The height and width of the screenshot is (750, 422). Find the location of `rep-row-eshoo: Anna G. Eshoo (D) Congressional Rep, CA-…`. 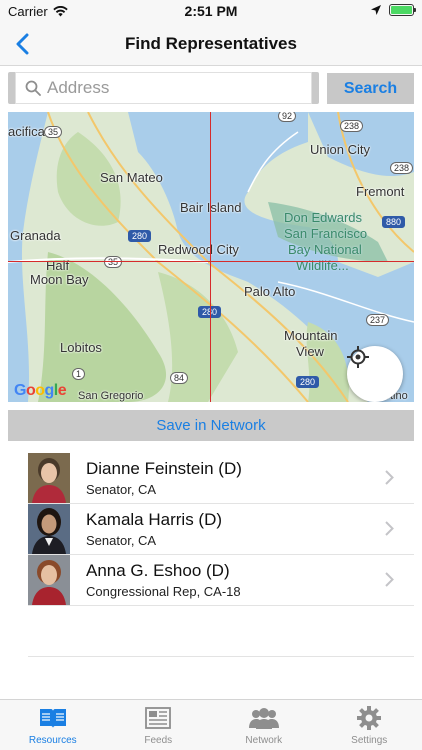

rep-row-eshoo: Anna G. Eshoo (D) Congressional Rep, CA-… is located at coordinates (221, 580).